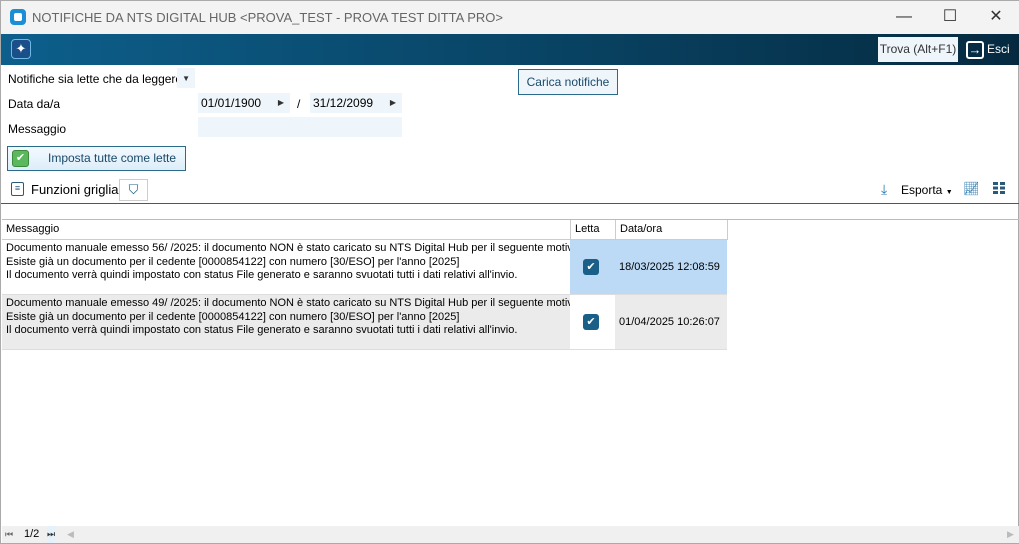  Describe the element at coordinates (32, 534) in the screenshot. I see `page-indicator: 1/2` at that location.